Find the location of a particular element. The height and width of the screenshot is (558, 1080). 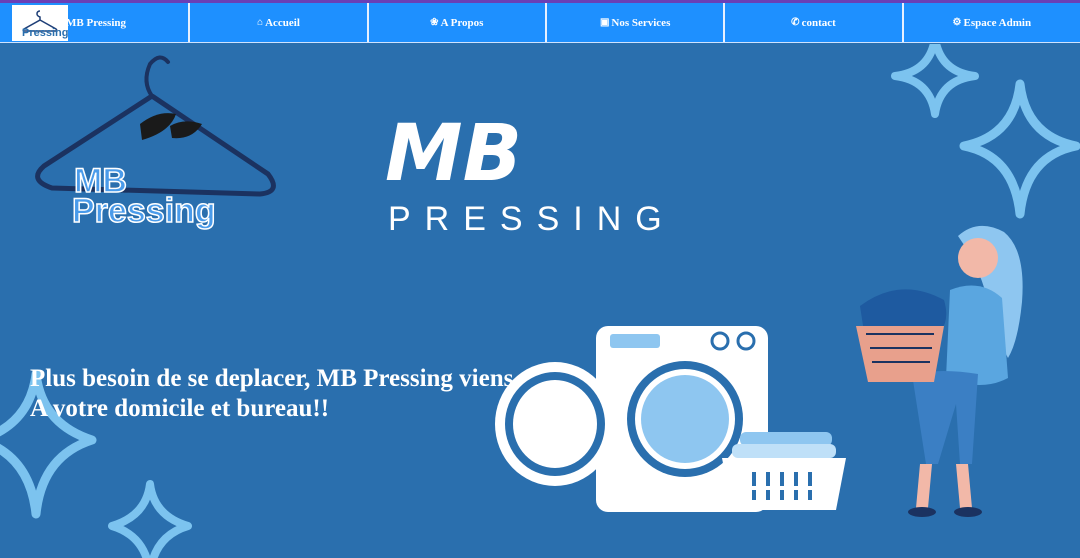

nav-item-label: contact is located at coordinates (818, 22).